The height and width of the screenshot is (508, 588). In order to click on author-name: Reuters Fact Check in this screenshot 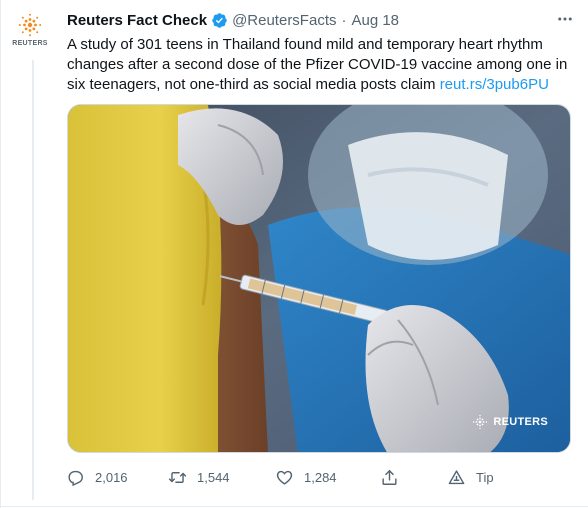, I will do `click(137, 20)`.